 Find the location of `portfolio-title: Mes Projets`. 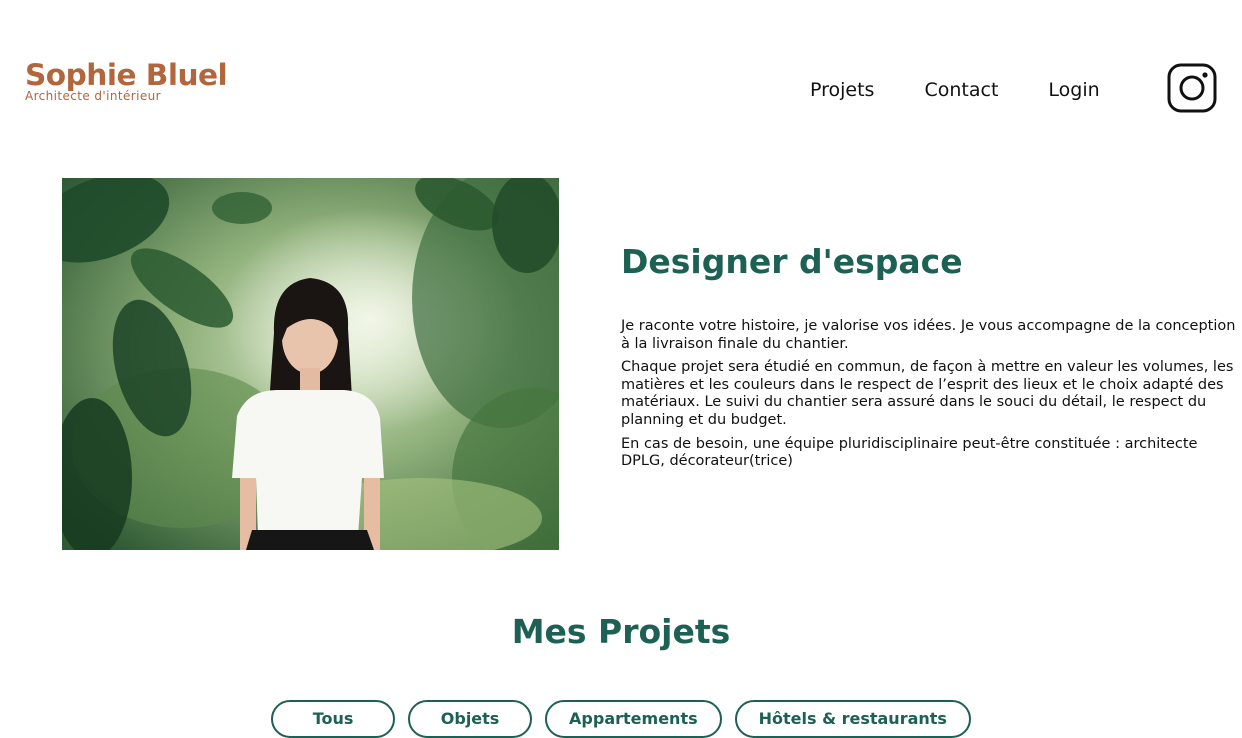

portfolio-title: Mes Projets is located at coordinates (621, 631).